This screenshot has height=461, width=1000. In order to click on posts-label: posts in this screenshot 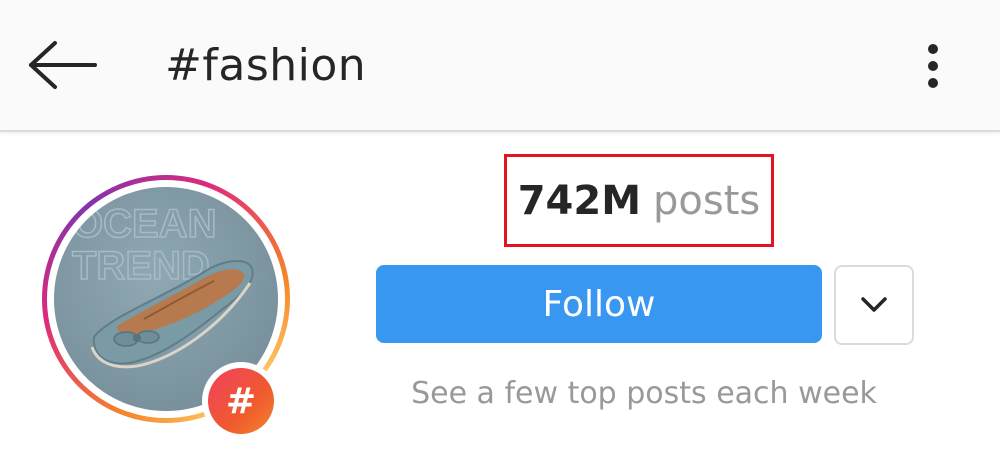, I will do `click(707, 200)`.